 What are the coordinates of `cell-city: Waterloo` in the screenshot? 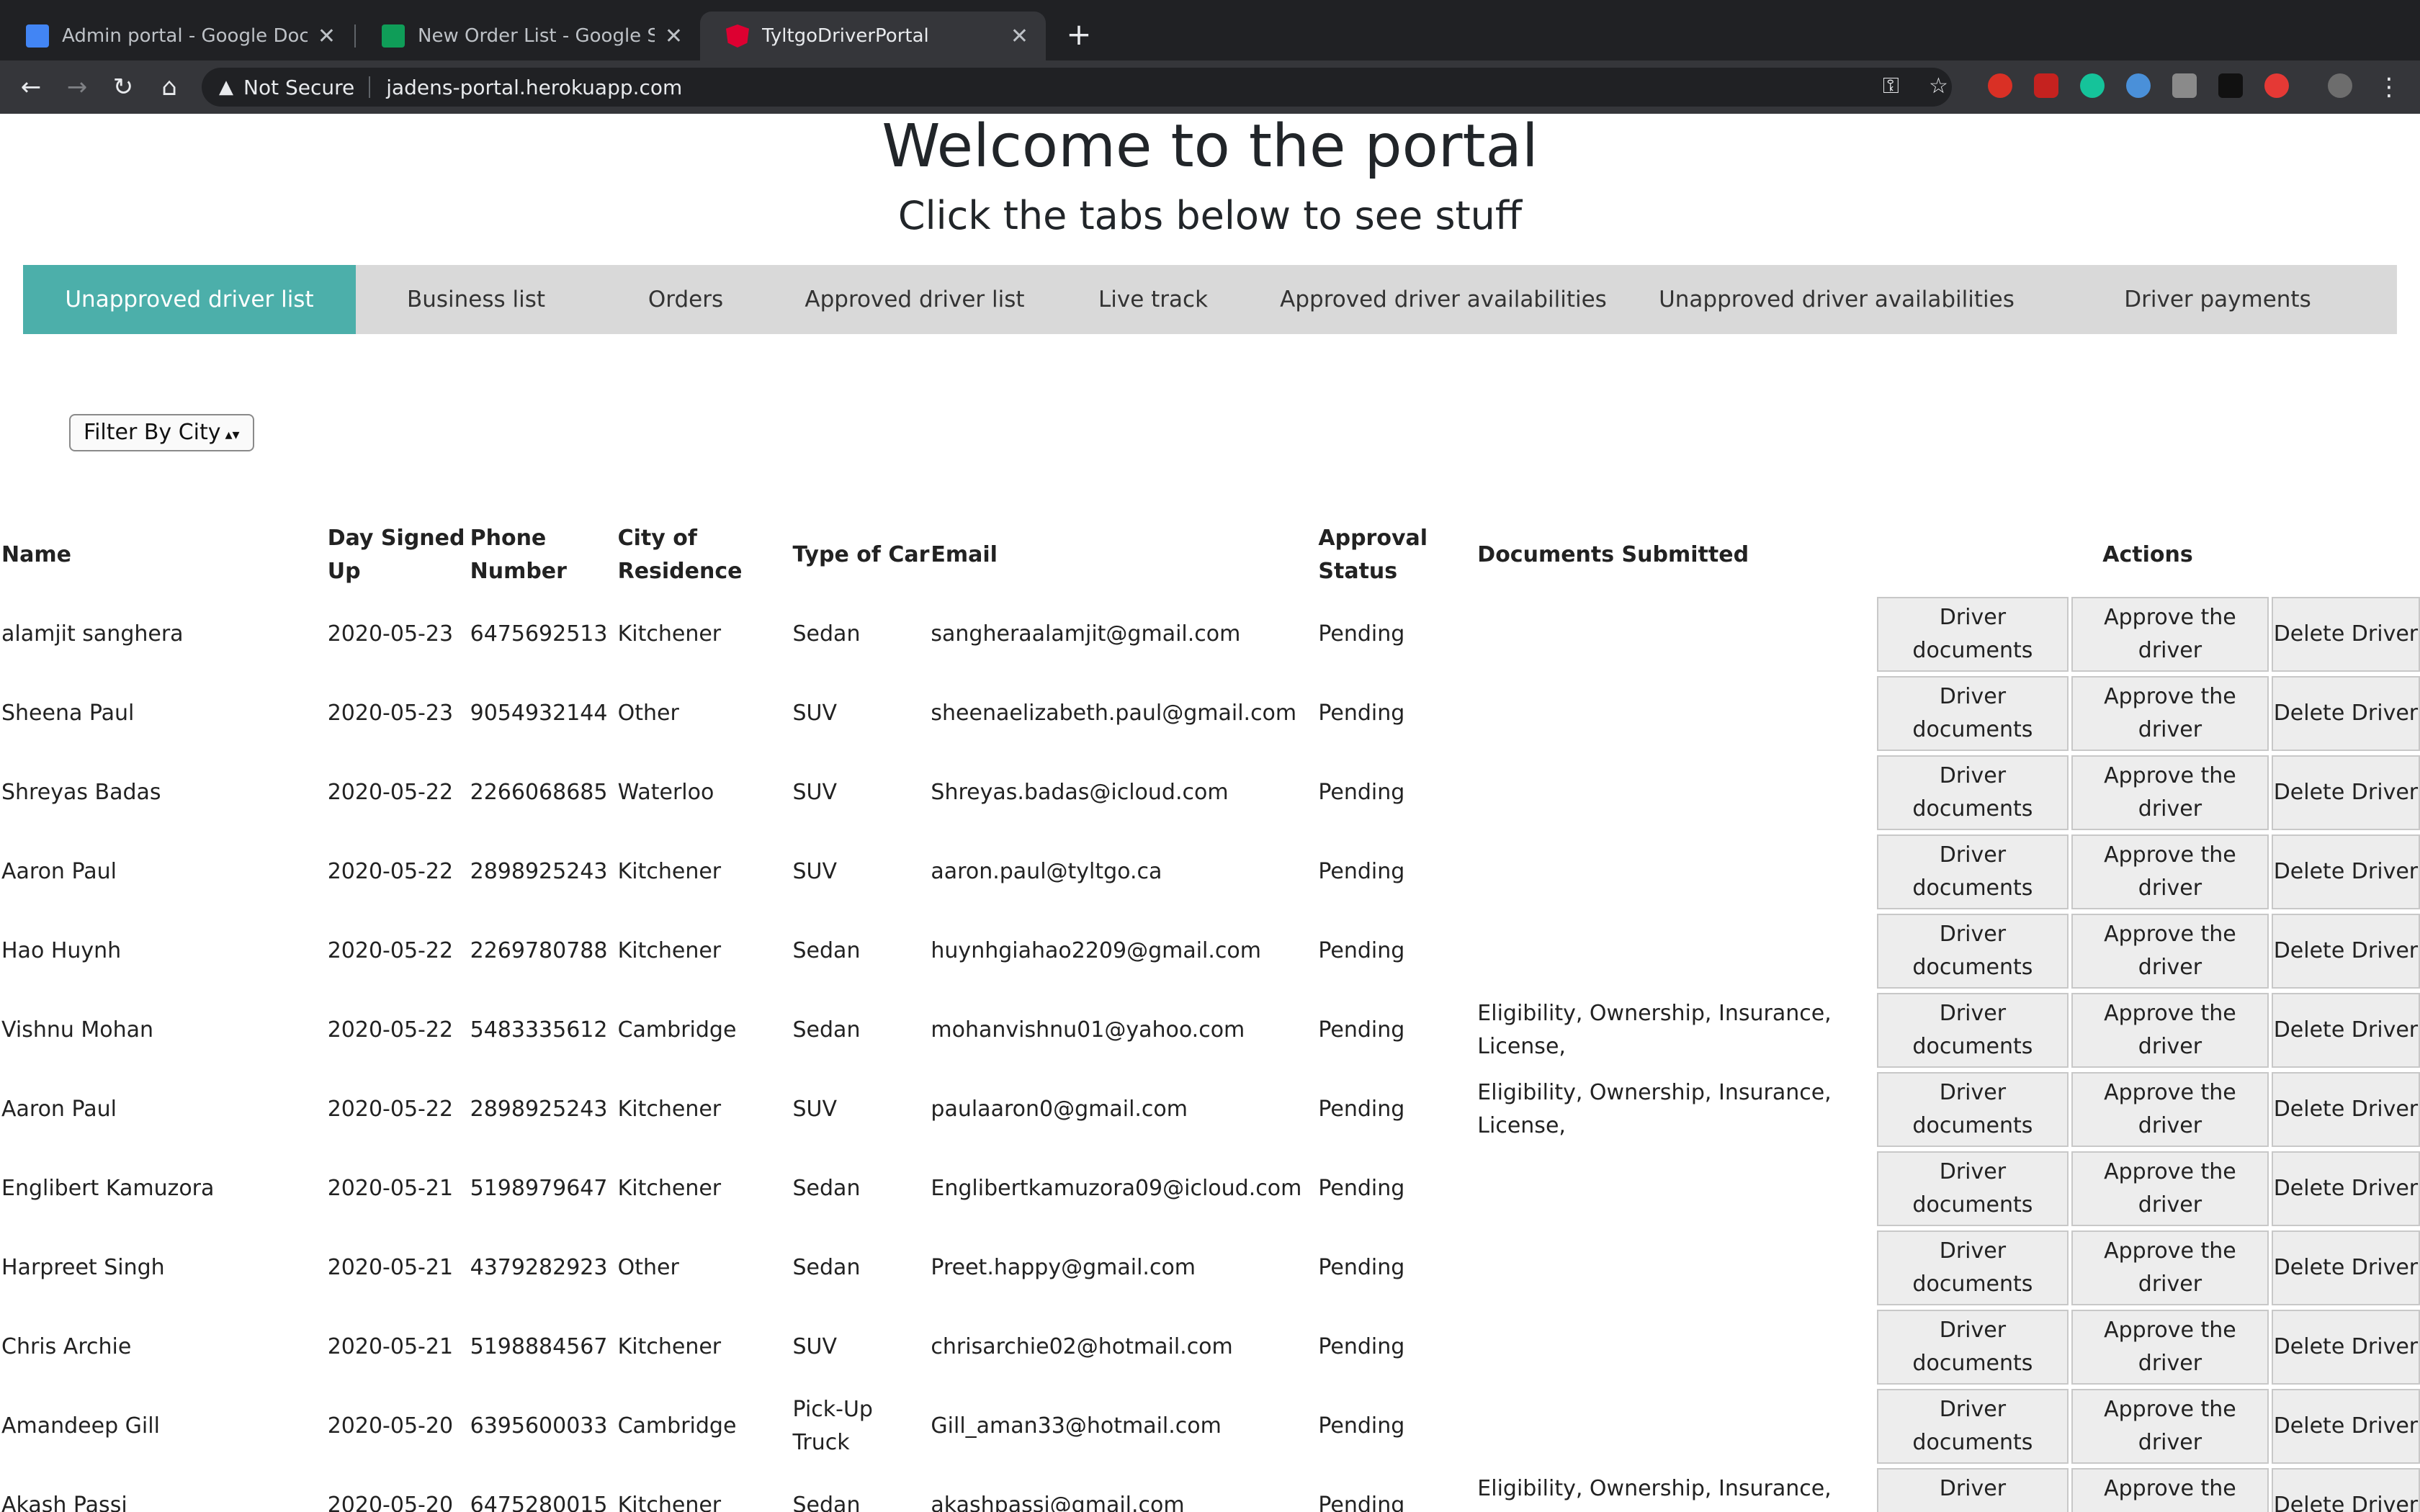 It's located at (665, 792).